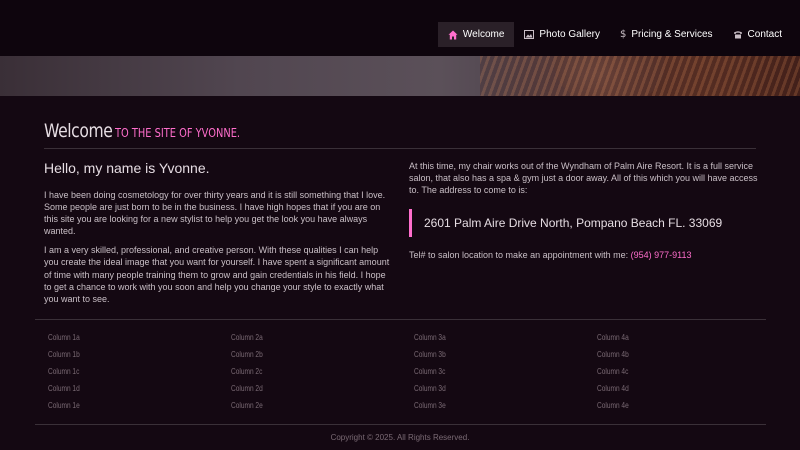 The width and height of the screenshot is (800, 450). What do you see at coordinates (489, 391) in the screenshot?
I see `footer-link: Column 3d` at bounding box center [489, 391].